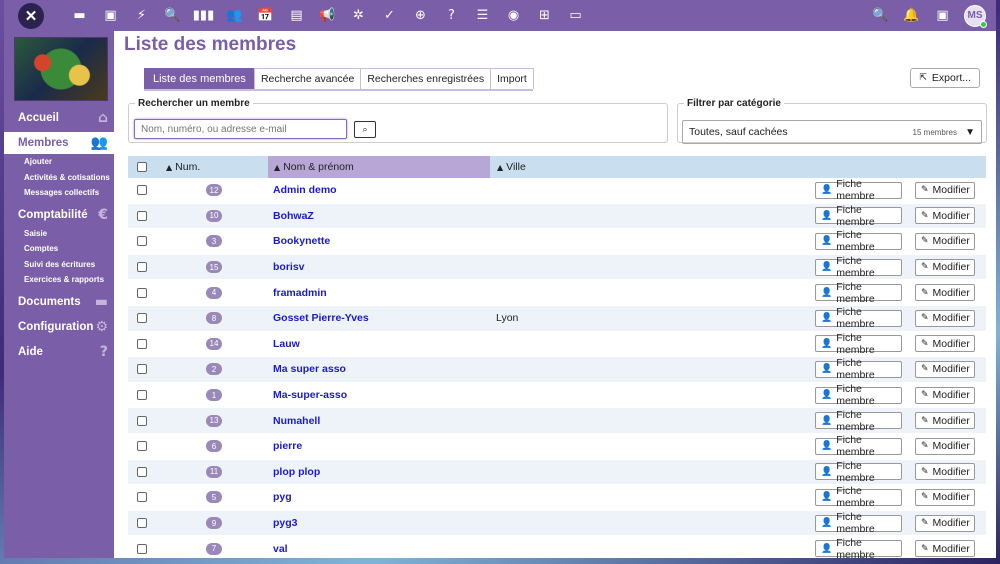 This screenshot has height=564, width=1000. What do you see at coordinates (512, 78) in the screenshot?
I see `tab-import: Import` at bounding box center [512, 78].